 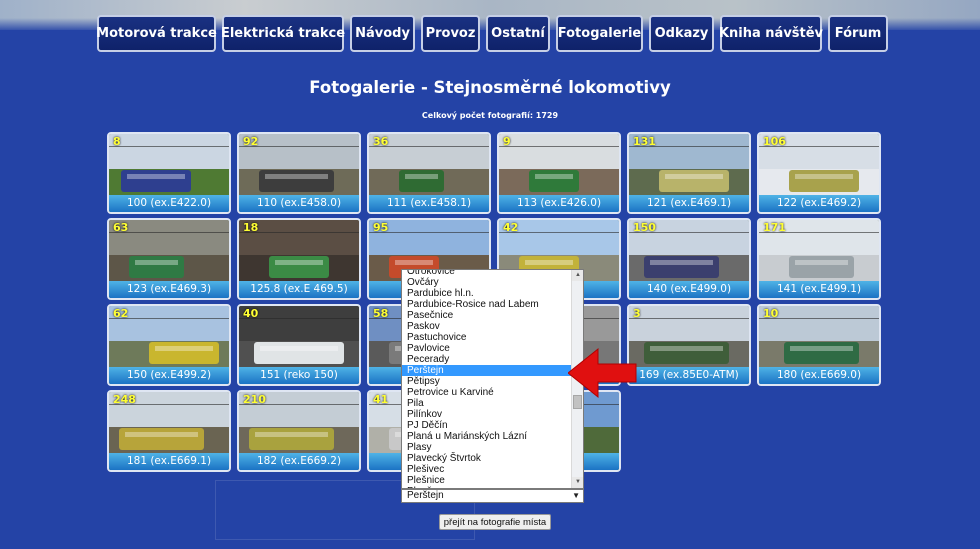 What do you see at coordinates (299, 289) in the screenshot?
I see `tile-caption: 125.8 (ex.E 469.5)` at bounding box center [299, 289].